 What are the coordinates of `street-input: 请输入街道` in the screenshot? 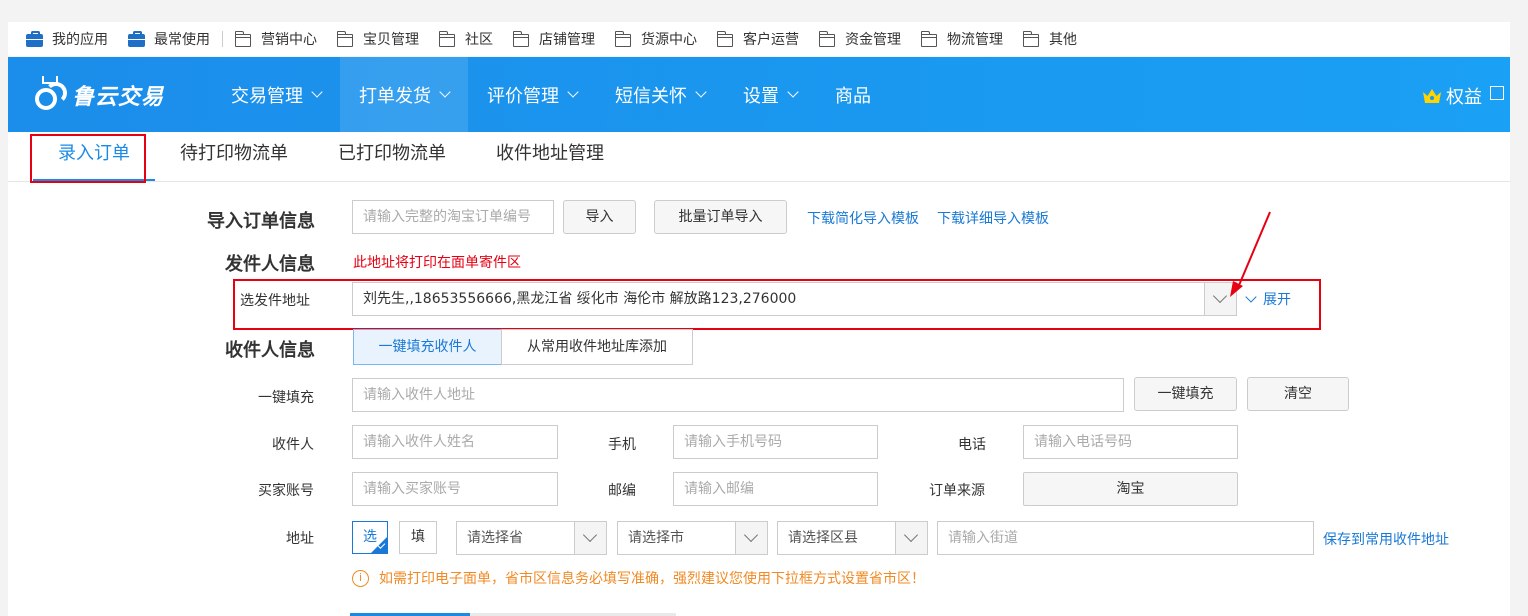 It's located at (1125, 538).